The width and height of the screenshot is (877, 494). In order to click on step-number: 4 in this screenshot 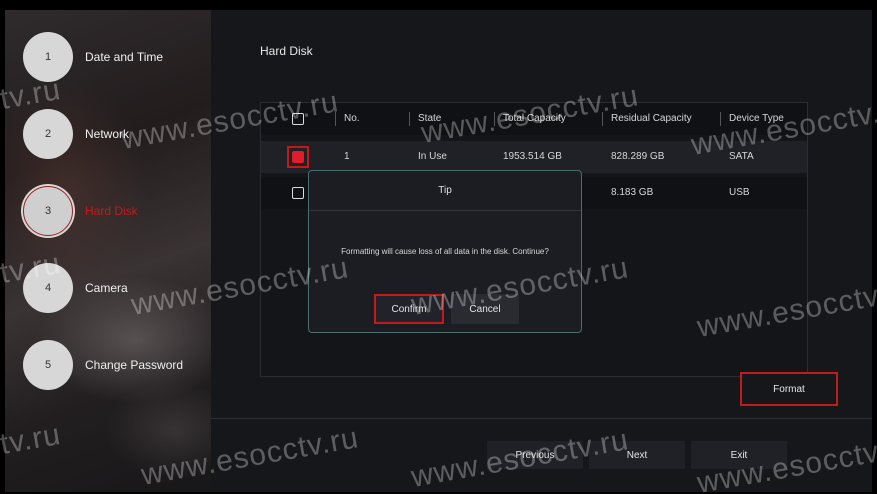, I will do `click(48, 288)`.